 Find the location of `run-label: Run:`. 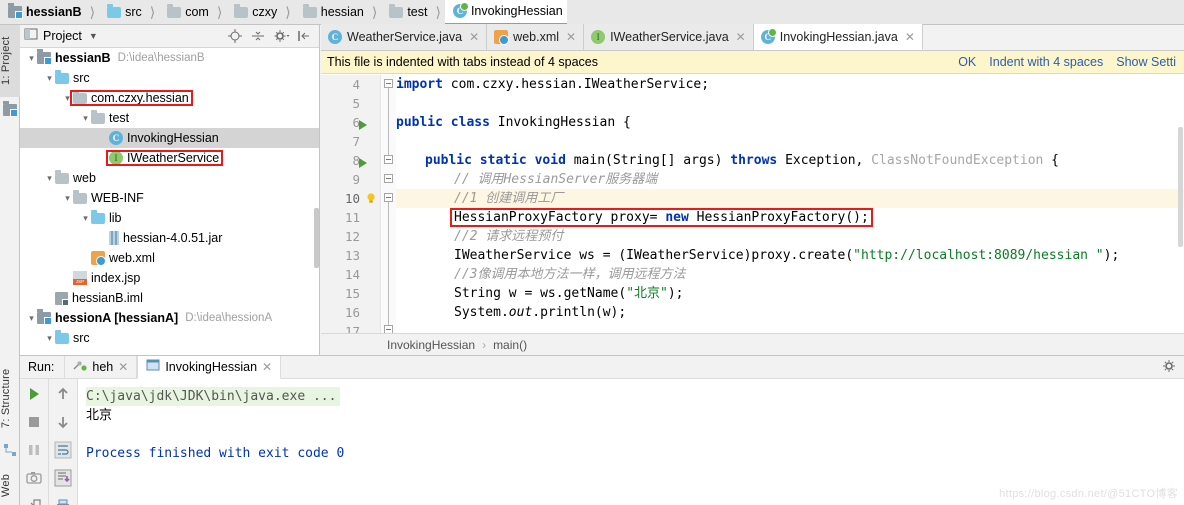

run-label: Run: is located at coordinates (41, 367).